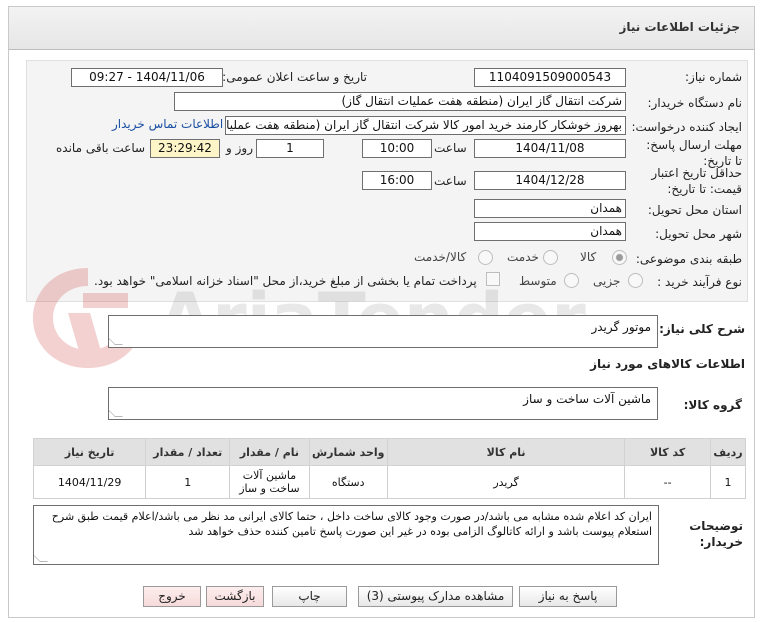  What do you see at coordinates (435, 596) in the screenshot?
I see `attachments-button: مشاهده مدارک پیوستی (3)` at bounding box center [435, 596].